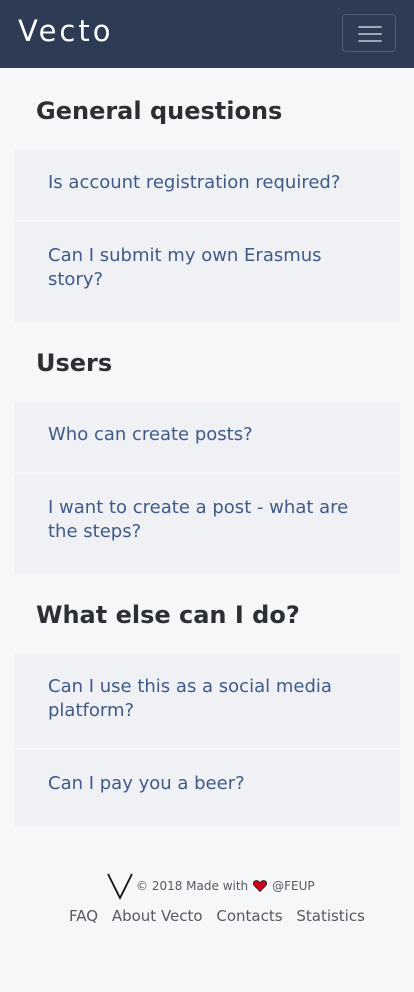 The height and width of the screenshot is (992, 414). I want to click on heart-icon, so click(260, 886).